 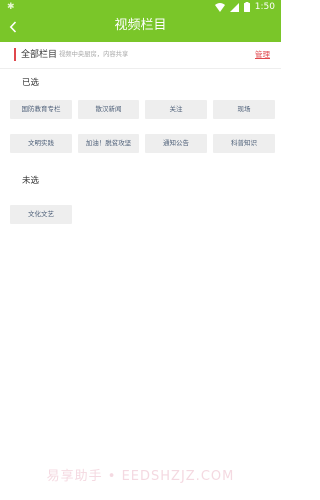 What do you see at coordinates (39, 55) in the screenshot?
I see `section-title: 全部栏目` at bounding box center [39, 55].